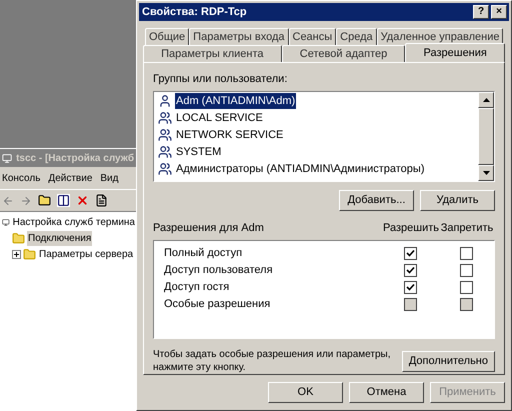  Describe the element at coordinates (455, 52) in the screenshot. I see `tab: Разрешения` at that location.